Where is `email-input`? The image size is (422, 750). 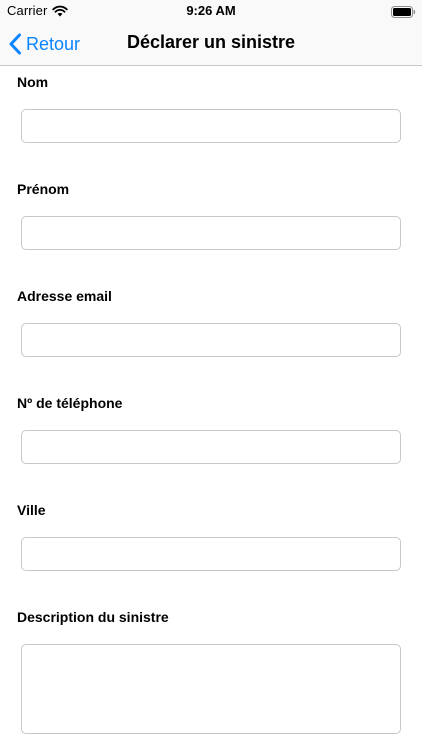 email-input is located at coordinates (211, 340).